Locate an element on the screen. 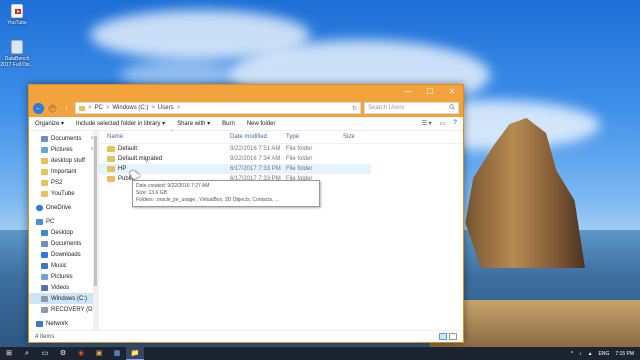 This screenshot has height=360, width=640. volume-icon: ♪ is located at coordinates (580, 354).